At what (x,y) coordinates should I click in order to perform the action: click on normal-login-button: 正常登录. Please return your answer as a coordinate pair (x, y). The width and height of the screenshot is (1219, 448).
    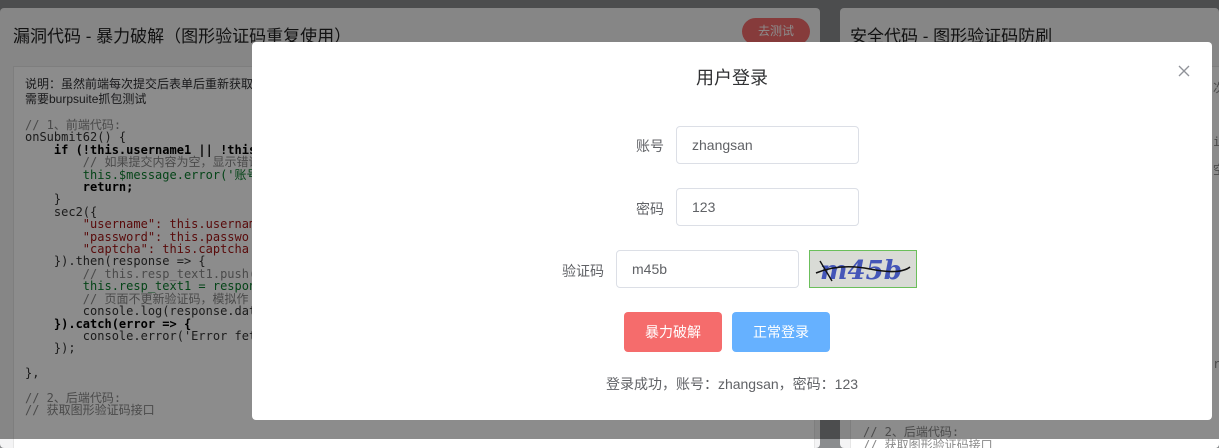
    Looking at the image, I should click on (781, 332).